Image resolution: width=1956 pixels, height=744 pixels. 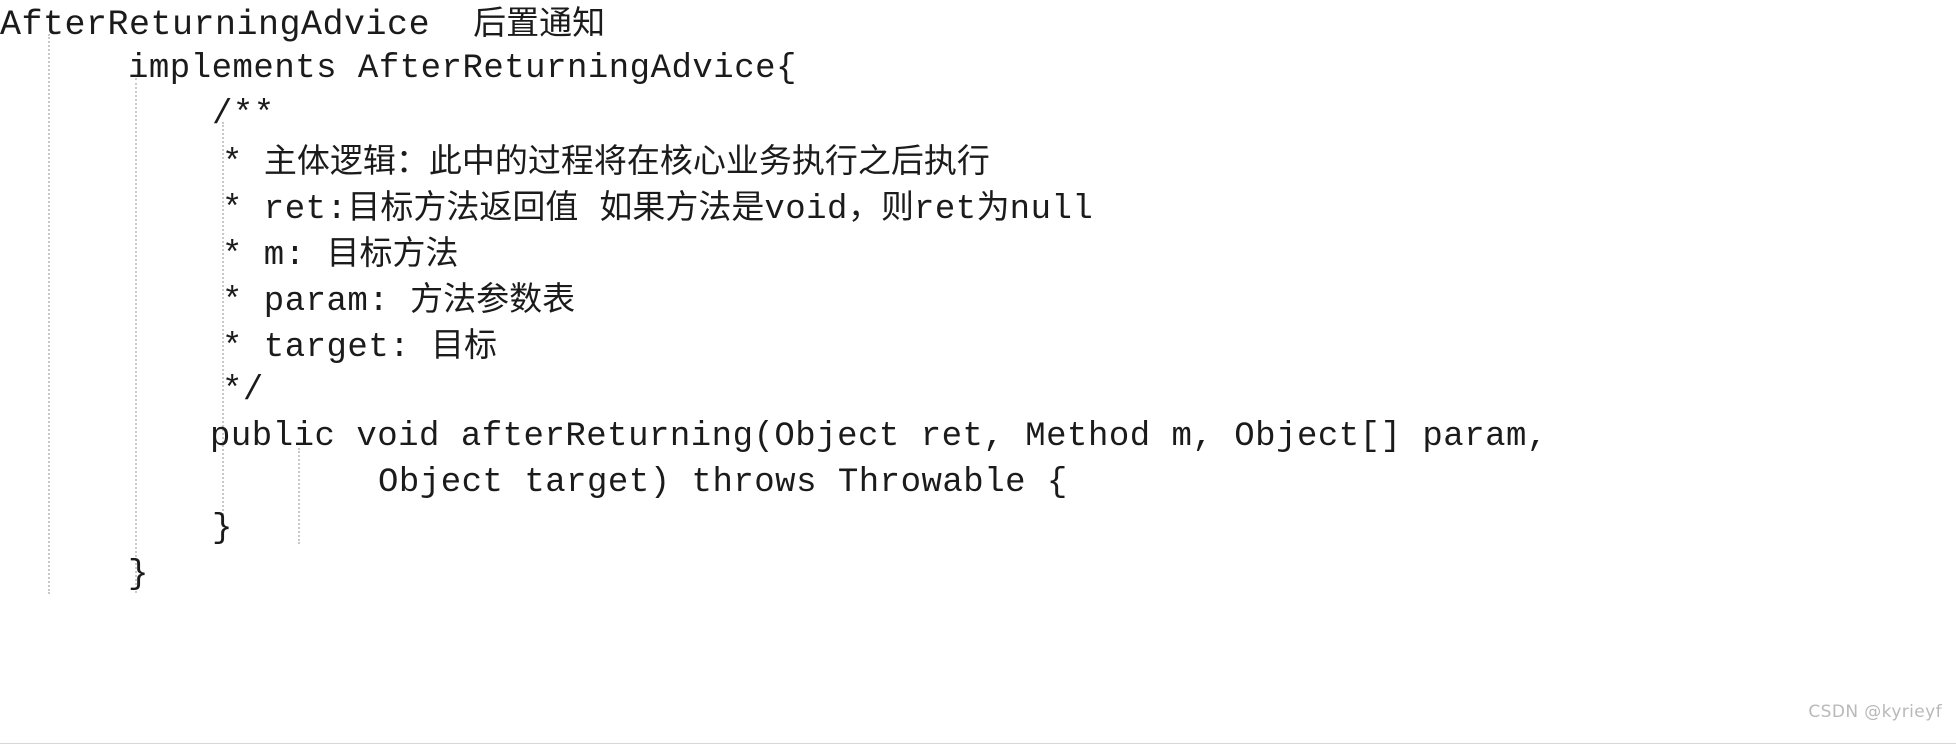 What do you see at coordinates (493, 298) in the screenshot?
I see `cjk-run: 方法参数表` at bounding box center [493, 298].